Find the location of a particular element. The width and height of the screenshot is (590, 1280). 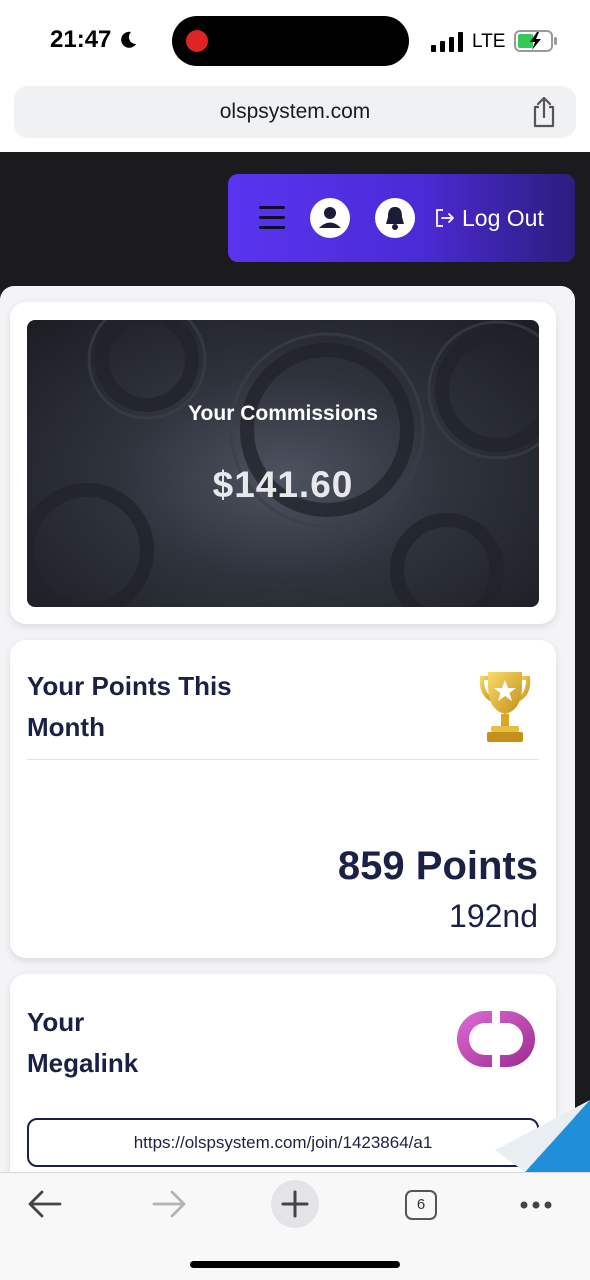

trophy-icon is located at coordinates (505, 707).